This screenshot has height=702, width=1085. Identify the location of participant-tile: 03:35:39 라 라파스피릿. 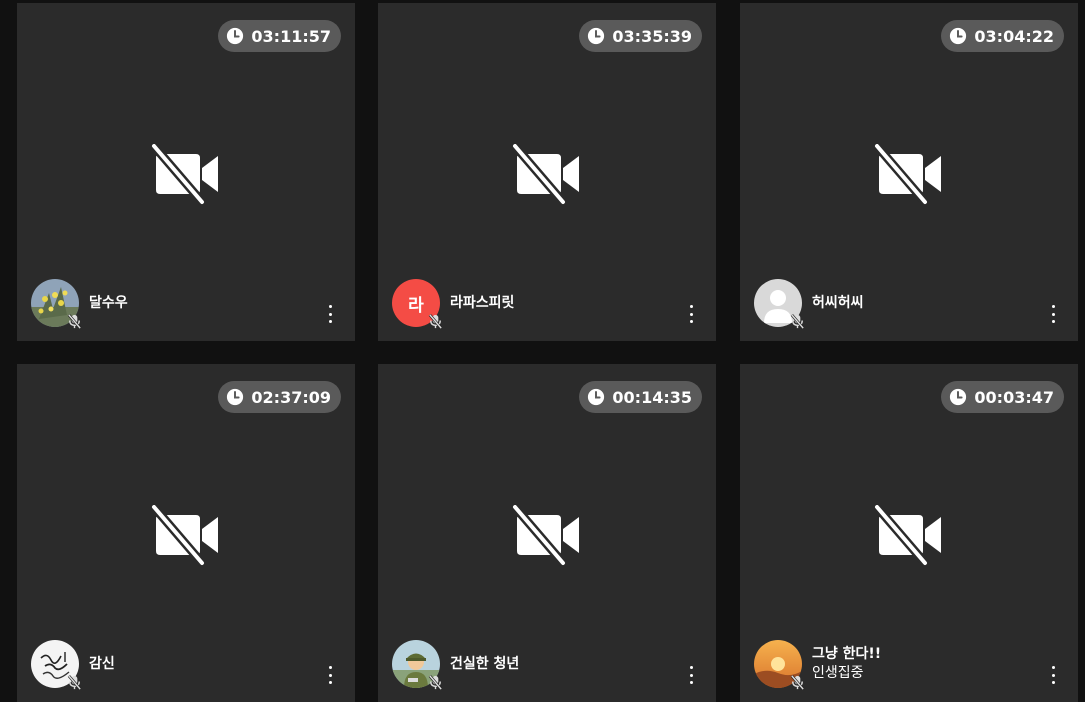
(547, 172).